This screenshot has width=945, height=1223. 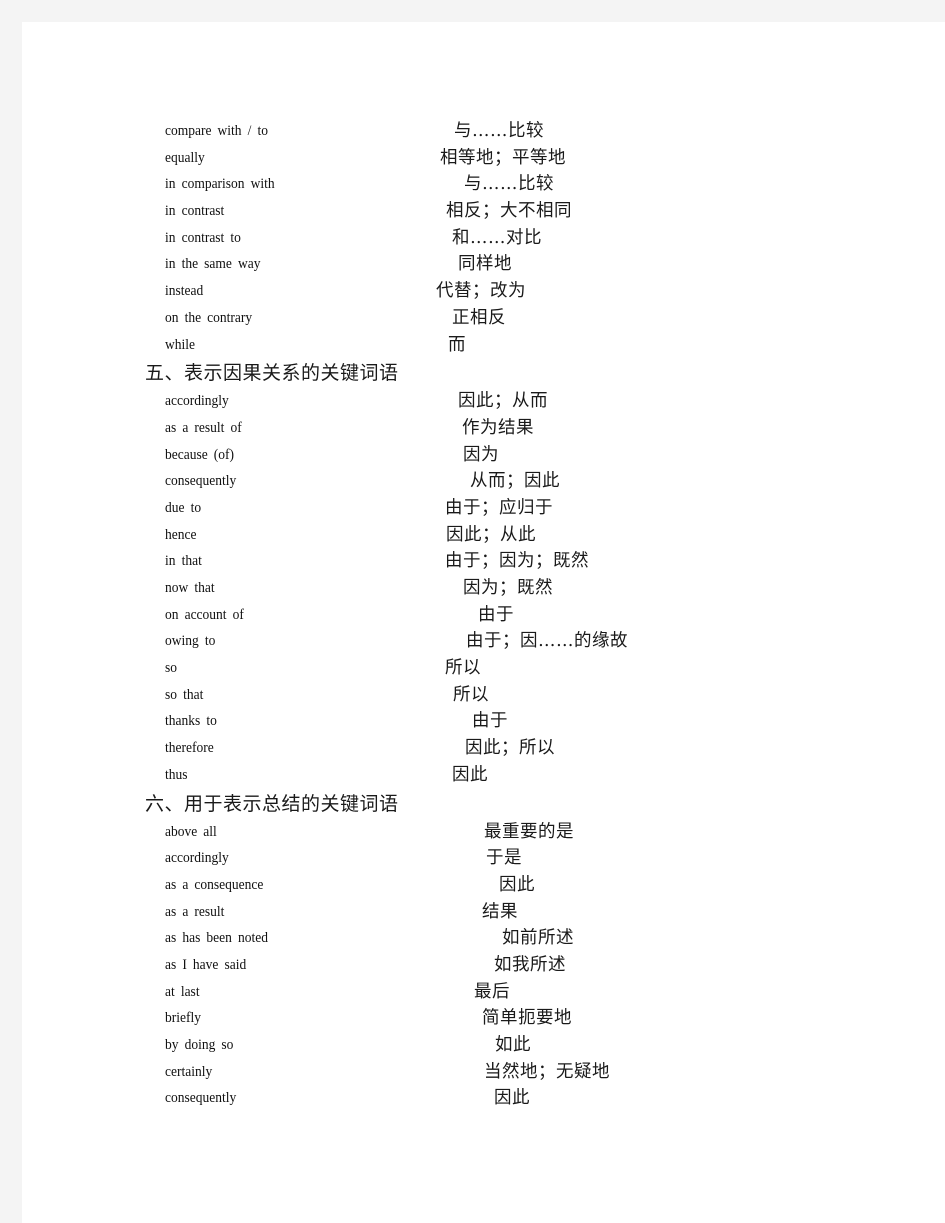 I want to click on entry-gloss: 同样地, so click(x=485, y=264).